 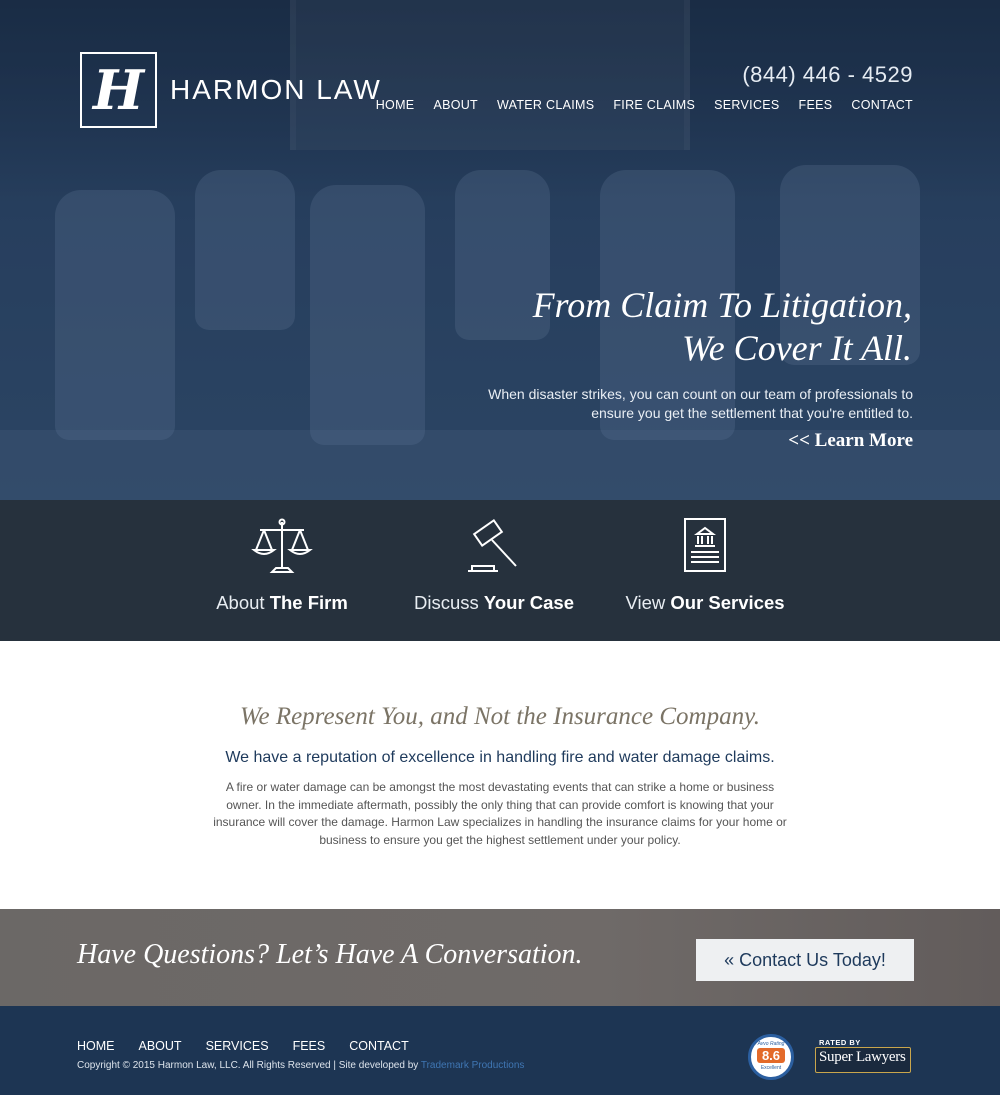 I want to click on logo-letter: H, so click(x=118, y=90).